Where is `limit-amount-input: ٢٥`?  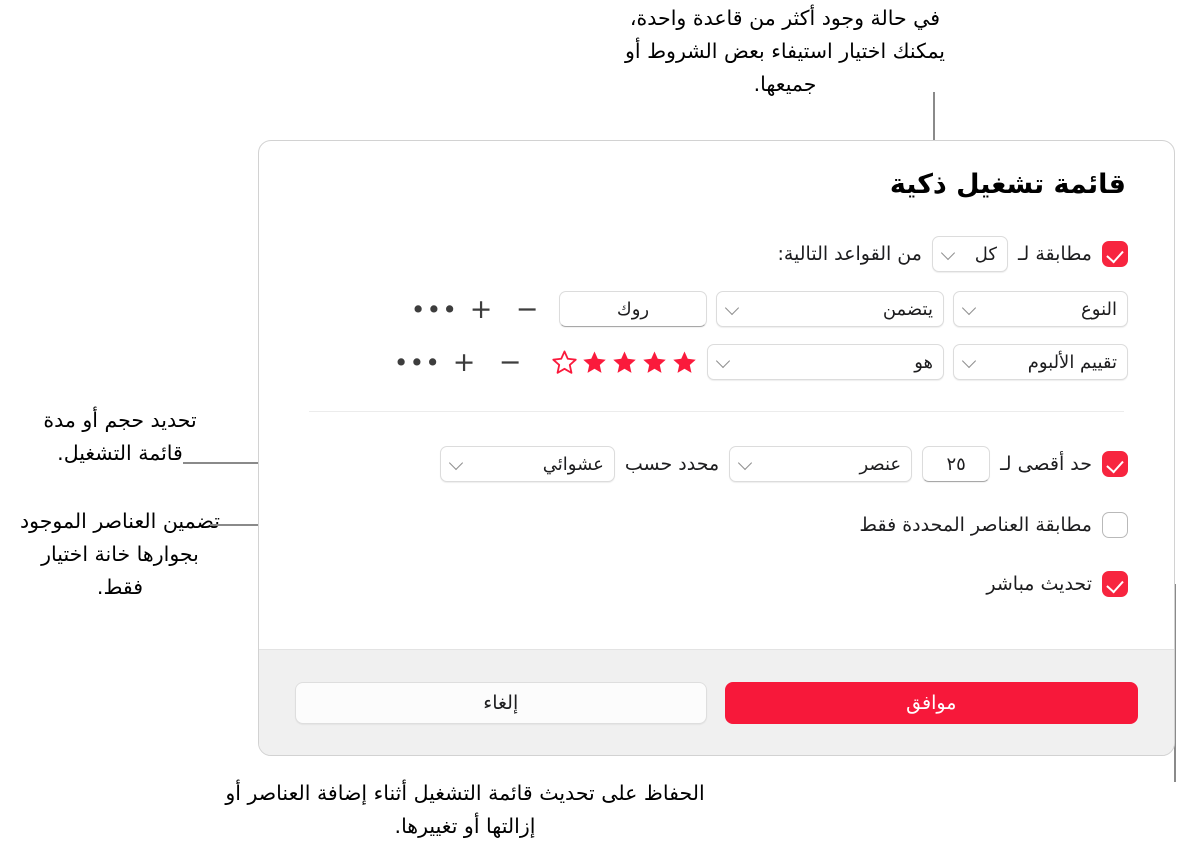 limit-amount-input: ٢٥ is located at coordinates (956, 464).